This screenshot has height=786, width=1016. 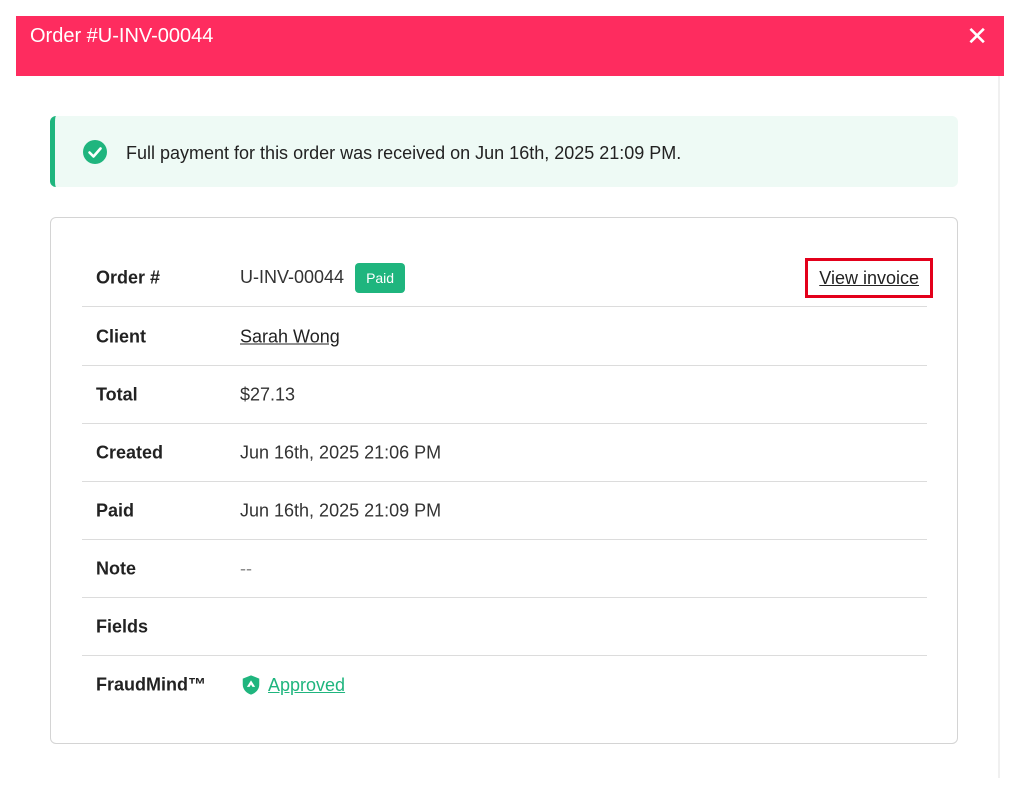 I want to click on fraudmind-value-group: Approved, so click(x=292, y=685).